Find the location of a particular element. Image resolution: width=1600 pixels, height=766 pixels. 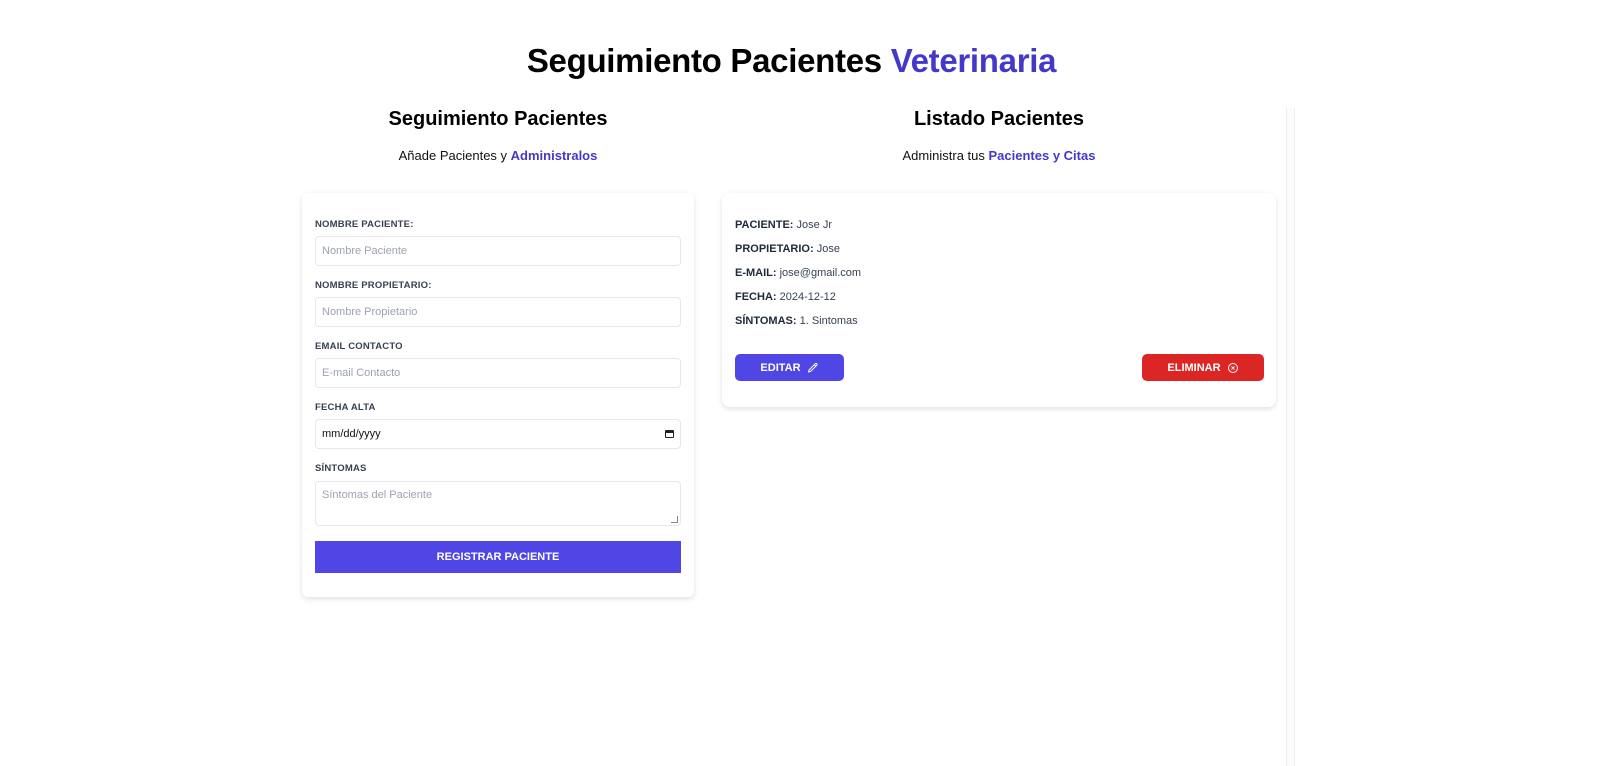

owner-field-label: Propietario: is located at coordinates (774, 249).